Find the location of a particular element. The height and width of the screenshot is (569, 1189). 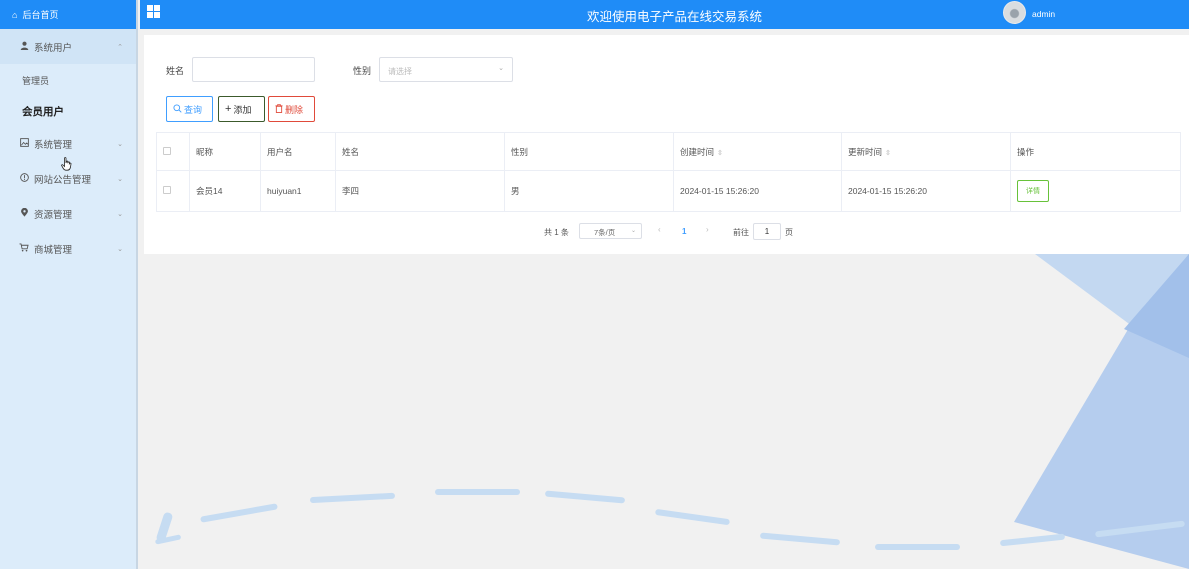

goto-label: 前往 is located at coordinates (741, 232).